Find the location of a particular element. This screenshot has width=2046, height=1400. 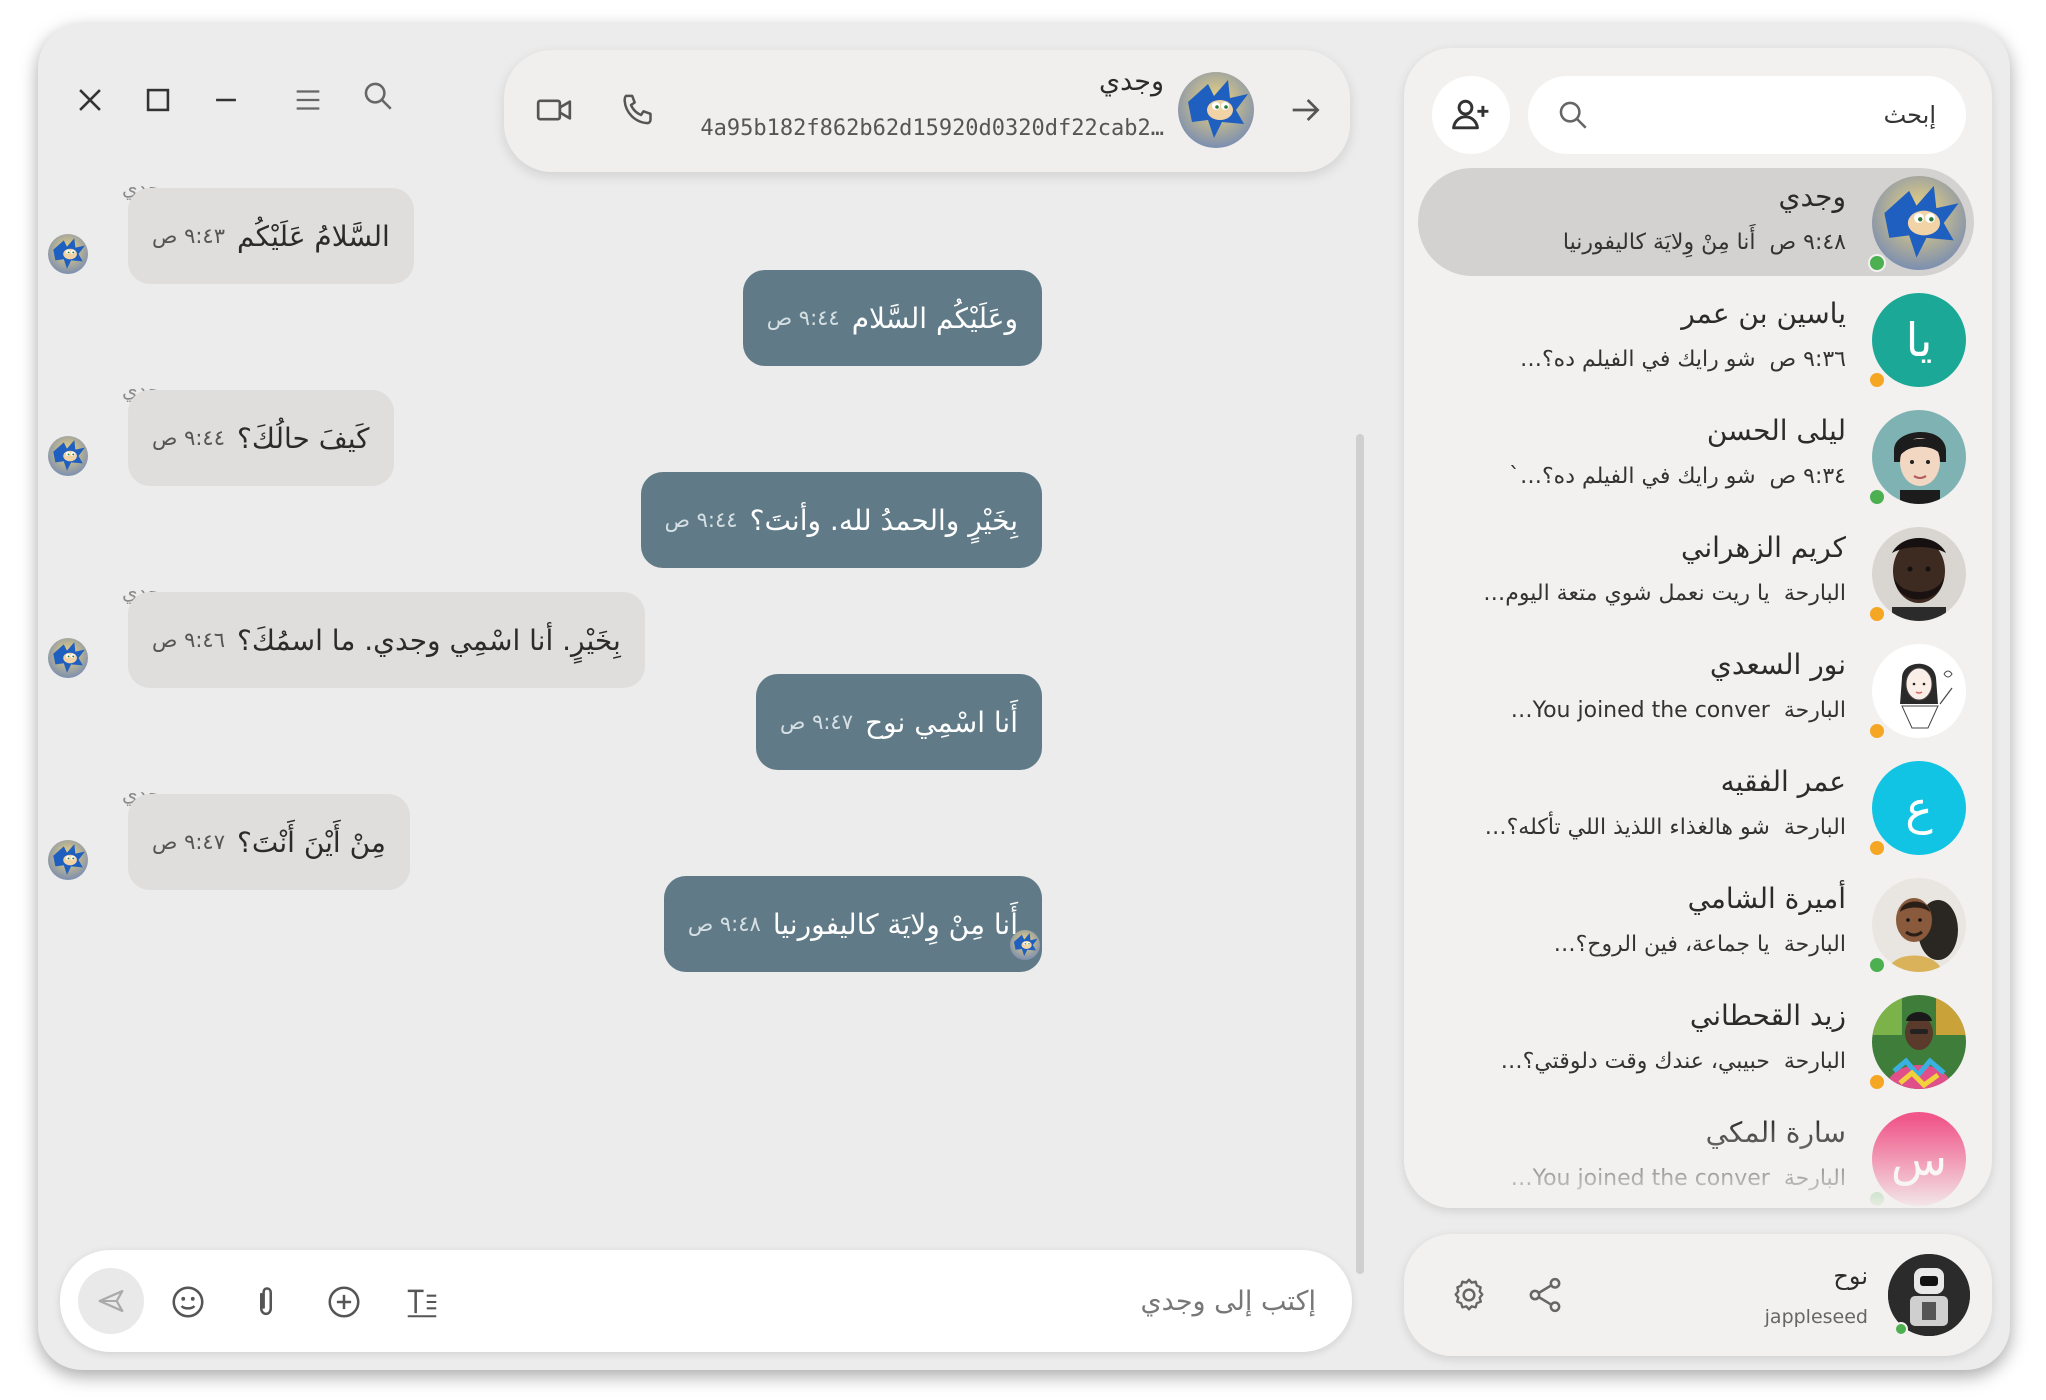

incoming-message: ٩:٤٣ ص السَّلامُ عَلَيْكُم is located at coordinates (271, 236).